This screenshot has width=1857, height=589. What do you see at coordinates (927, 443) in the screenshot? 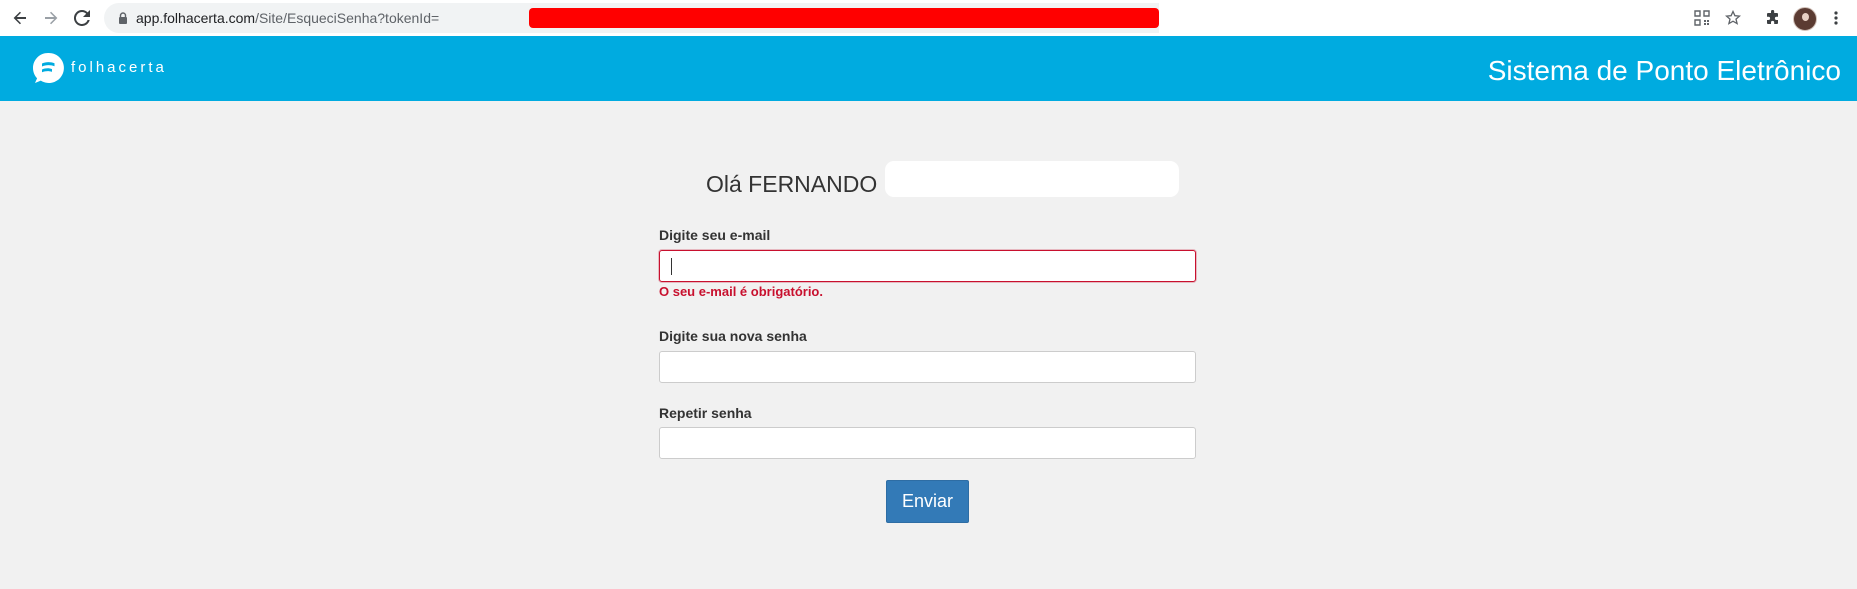
I see `repeat-password-field` at bounding box center [927, 443].